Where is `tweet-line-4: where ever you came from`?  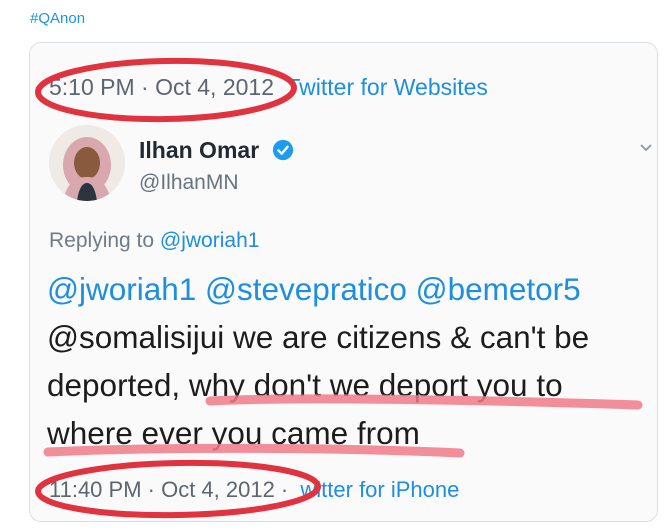 tweet-line-4: where ever you came from is located at coordinates (233, 433).